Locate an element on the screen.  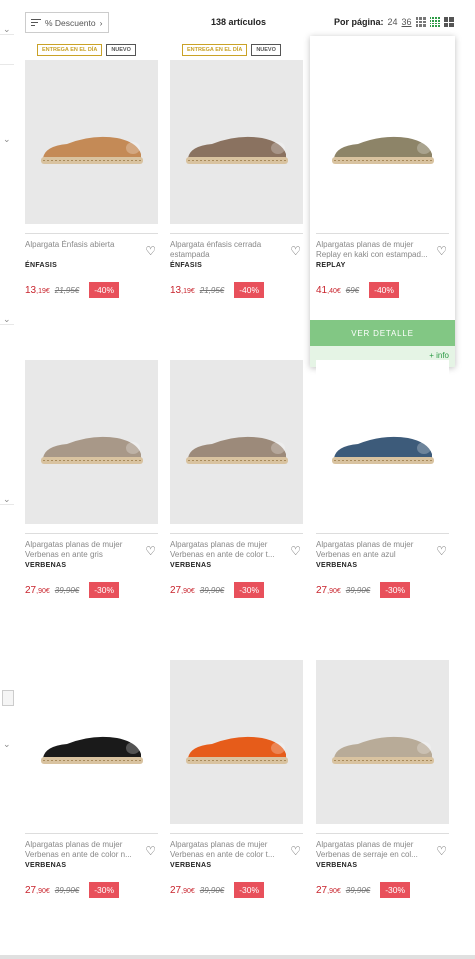
chevron-right-icon: › is located at coordinates (101, 22).